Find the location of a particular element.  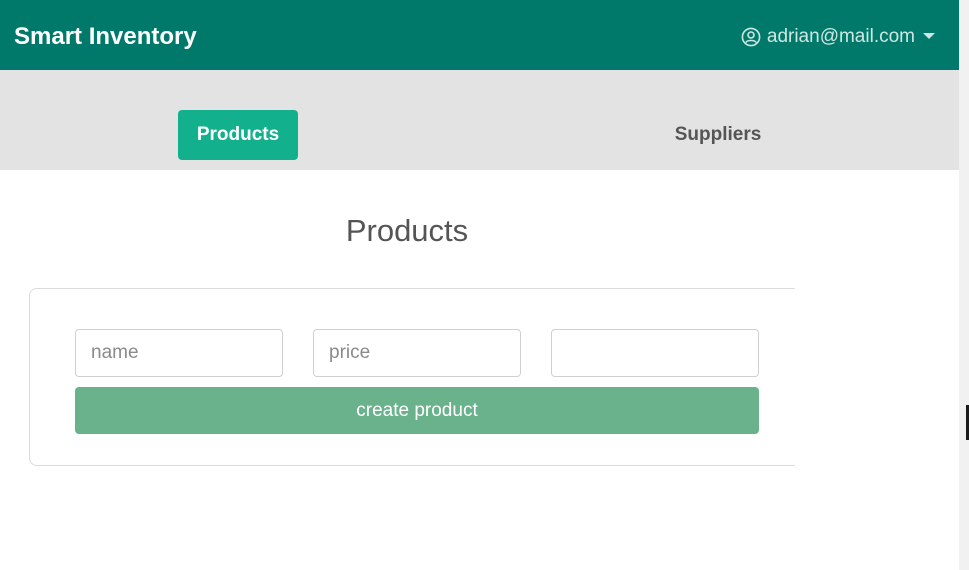

scrollbar-track is located at coordinates (964, 285).